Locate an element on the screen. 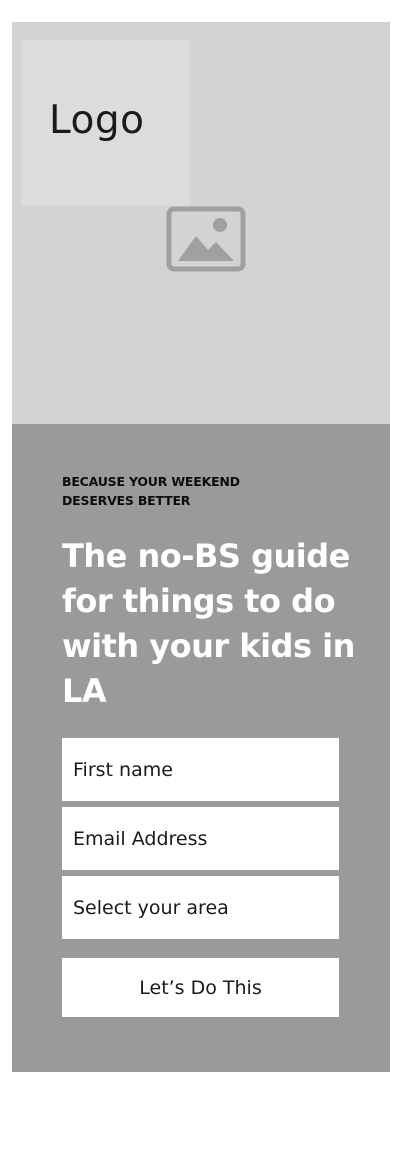  area-select-placeholder: Select your area is located at coordinates (151, 907).